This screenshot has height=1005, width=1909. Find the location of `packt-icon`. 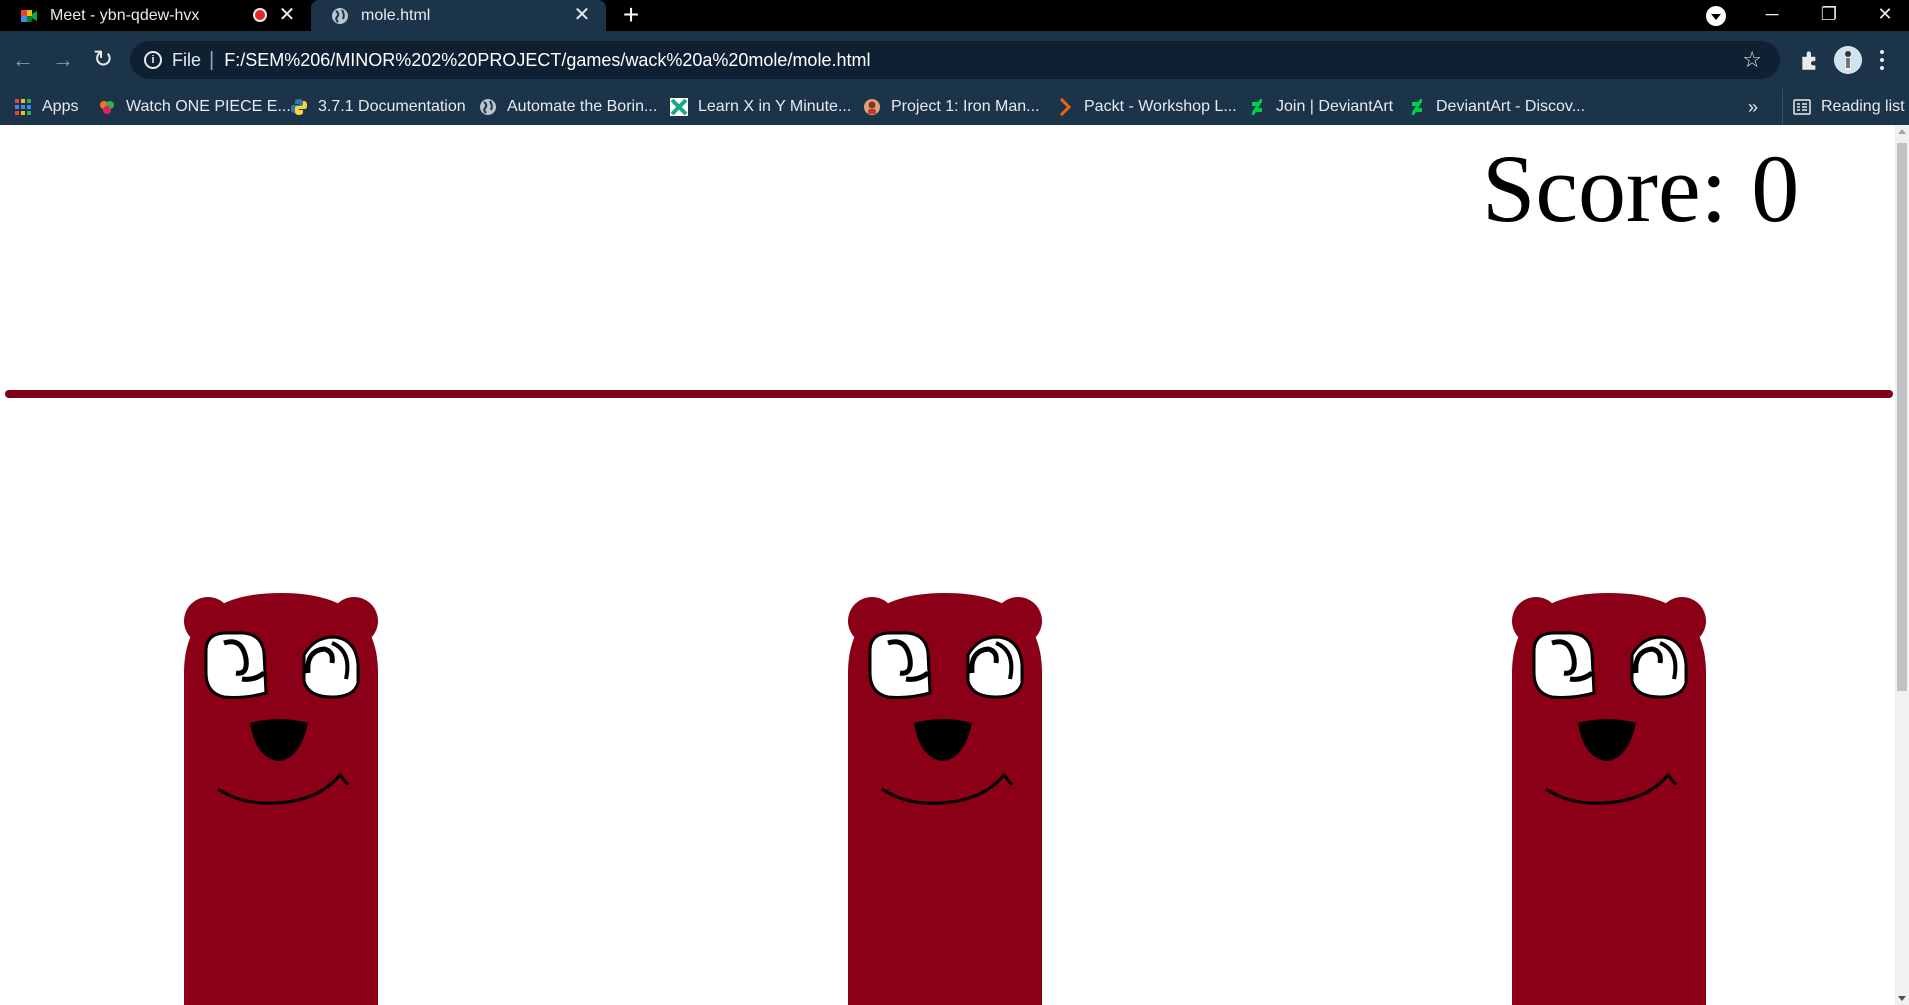

packt-icon is located at coordinates (1065, 107).